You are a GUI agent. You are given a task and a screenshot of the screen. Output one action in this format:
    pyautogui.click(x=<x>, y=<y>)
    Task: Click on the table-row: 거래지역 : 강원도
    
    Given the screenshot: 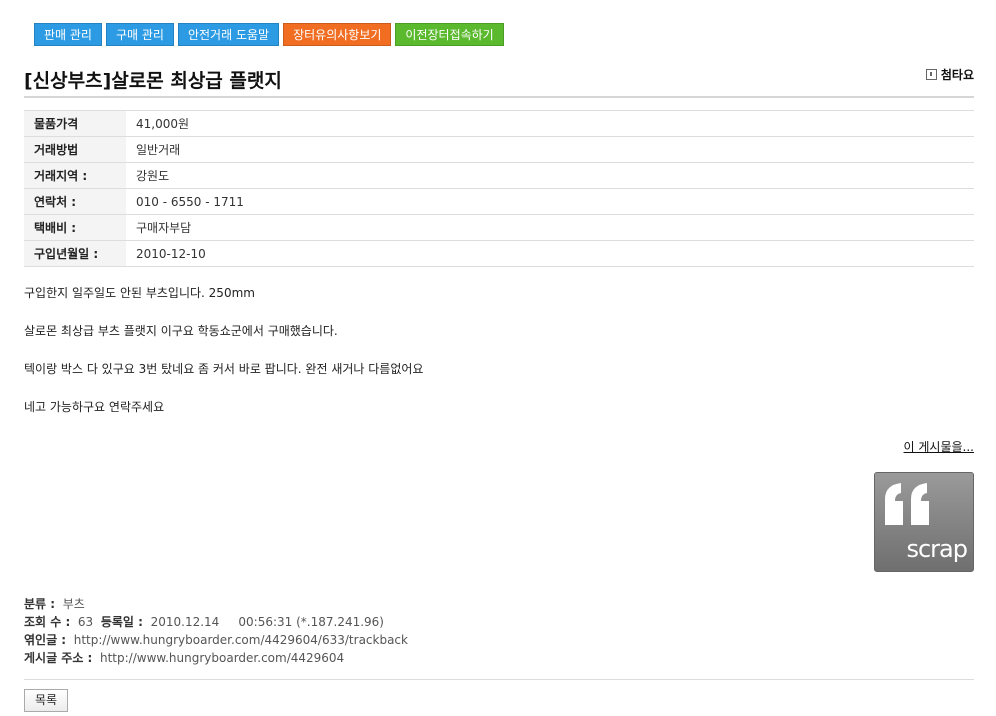 What is the action you would take?
    pyautogui.click(x=499, y=175)
    